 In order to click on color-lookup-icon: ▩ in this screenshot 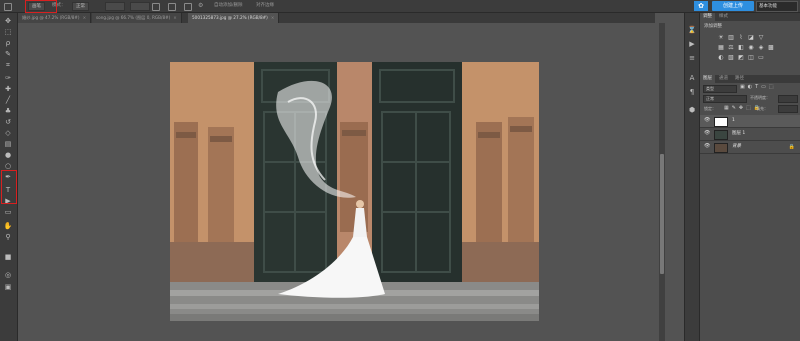, I will do `click(771, 48)`.